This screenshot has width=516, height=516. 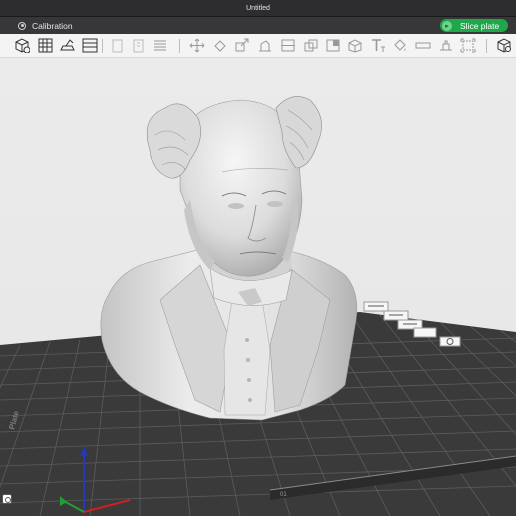 I want to click on slice-plate-button: ▸ Slice plate, so click(x=474, y=25).